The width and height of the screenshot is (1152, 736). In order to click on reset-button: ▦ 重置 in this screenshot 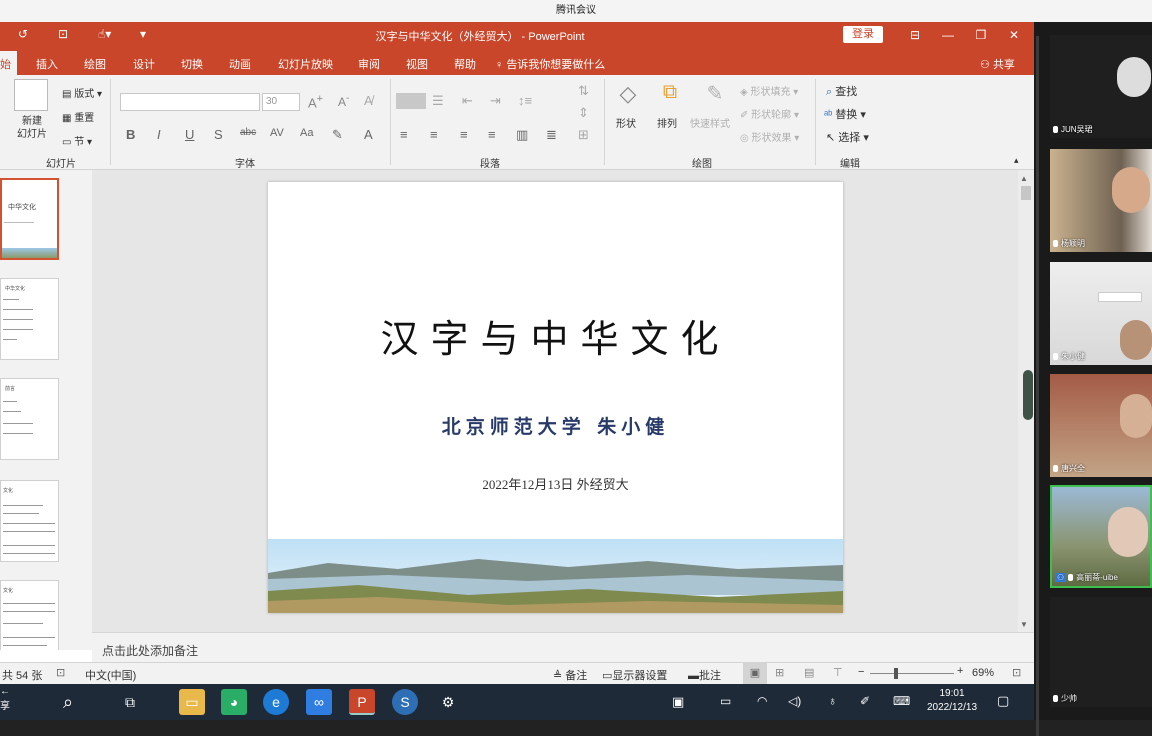, I will do `click(78, 116)`.